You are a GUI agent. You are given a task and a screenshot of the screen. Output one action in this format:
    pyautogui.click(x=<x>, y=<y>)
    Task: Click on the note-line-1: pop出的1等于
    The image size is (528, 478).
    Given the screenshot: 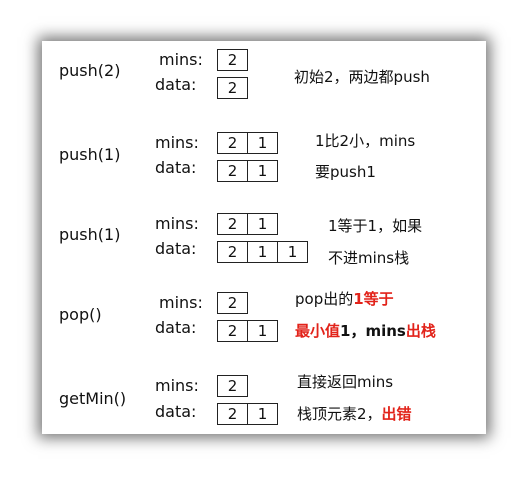 What is the action you would take?
    pyautogui.click(x=344, y=299)
    